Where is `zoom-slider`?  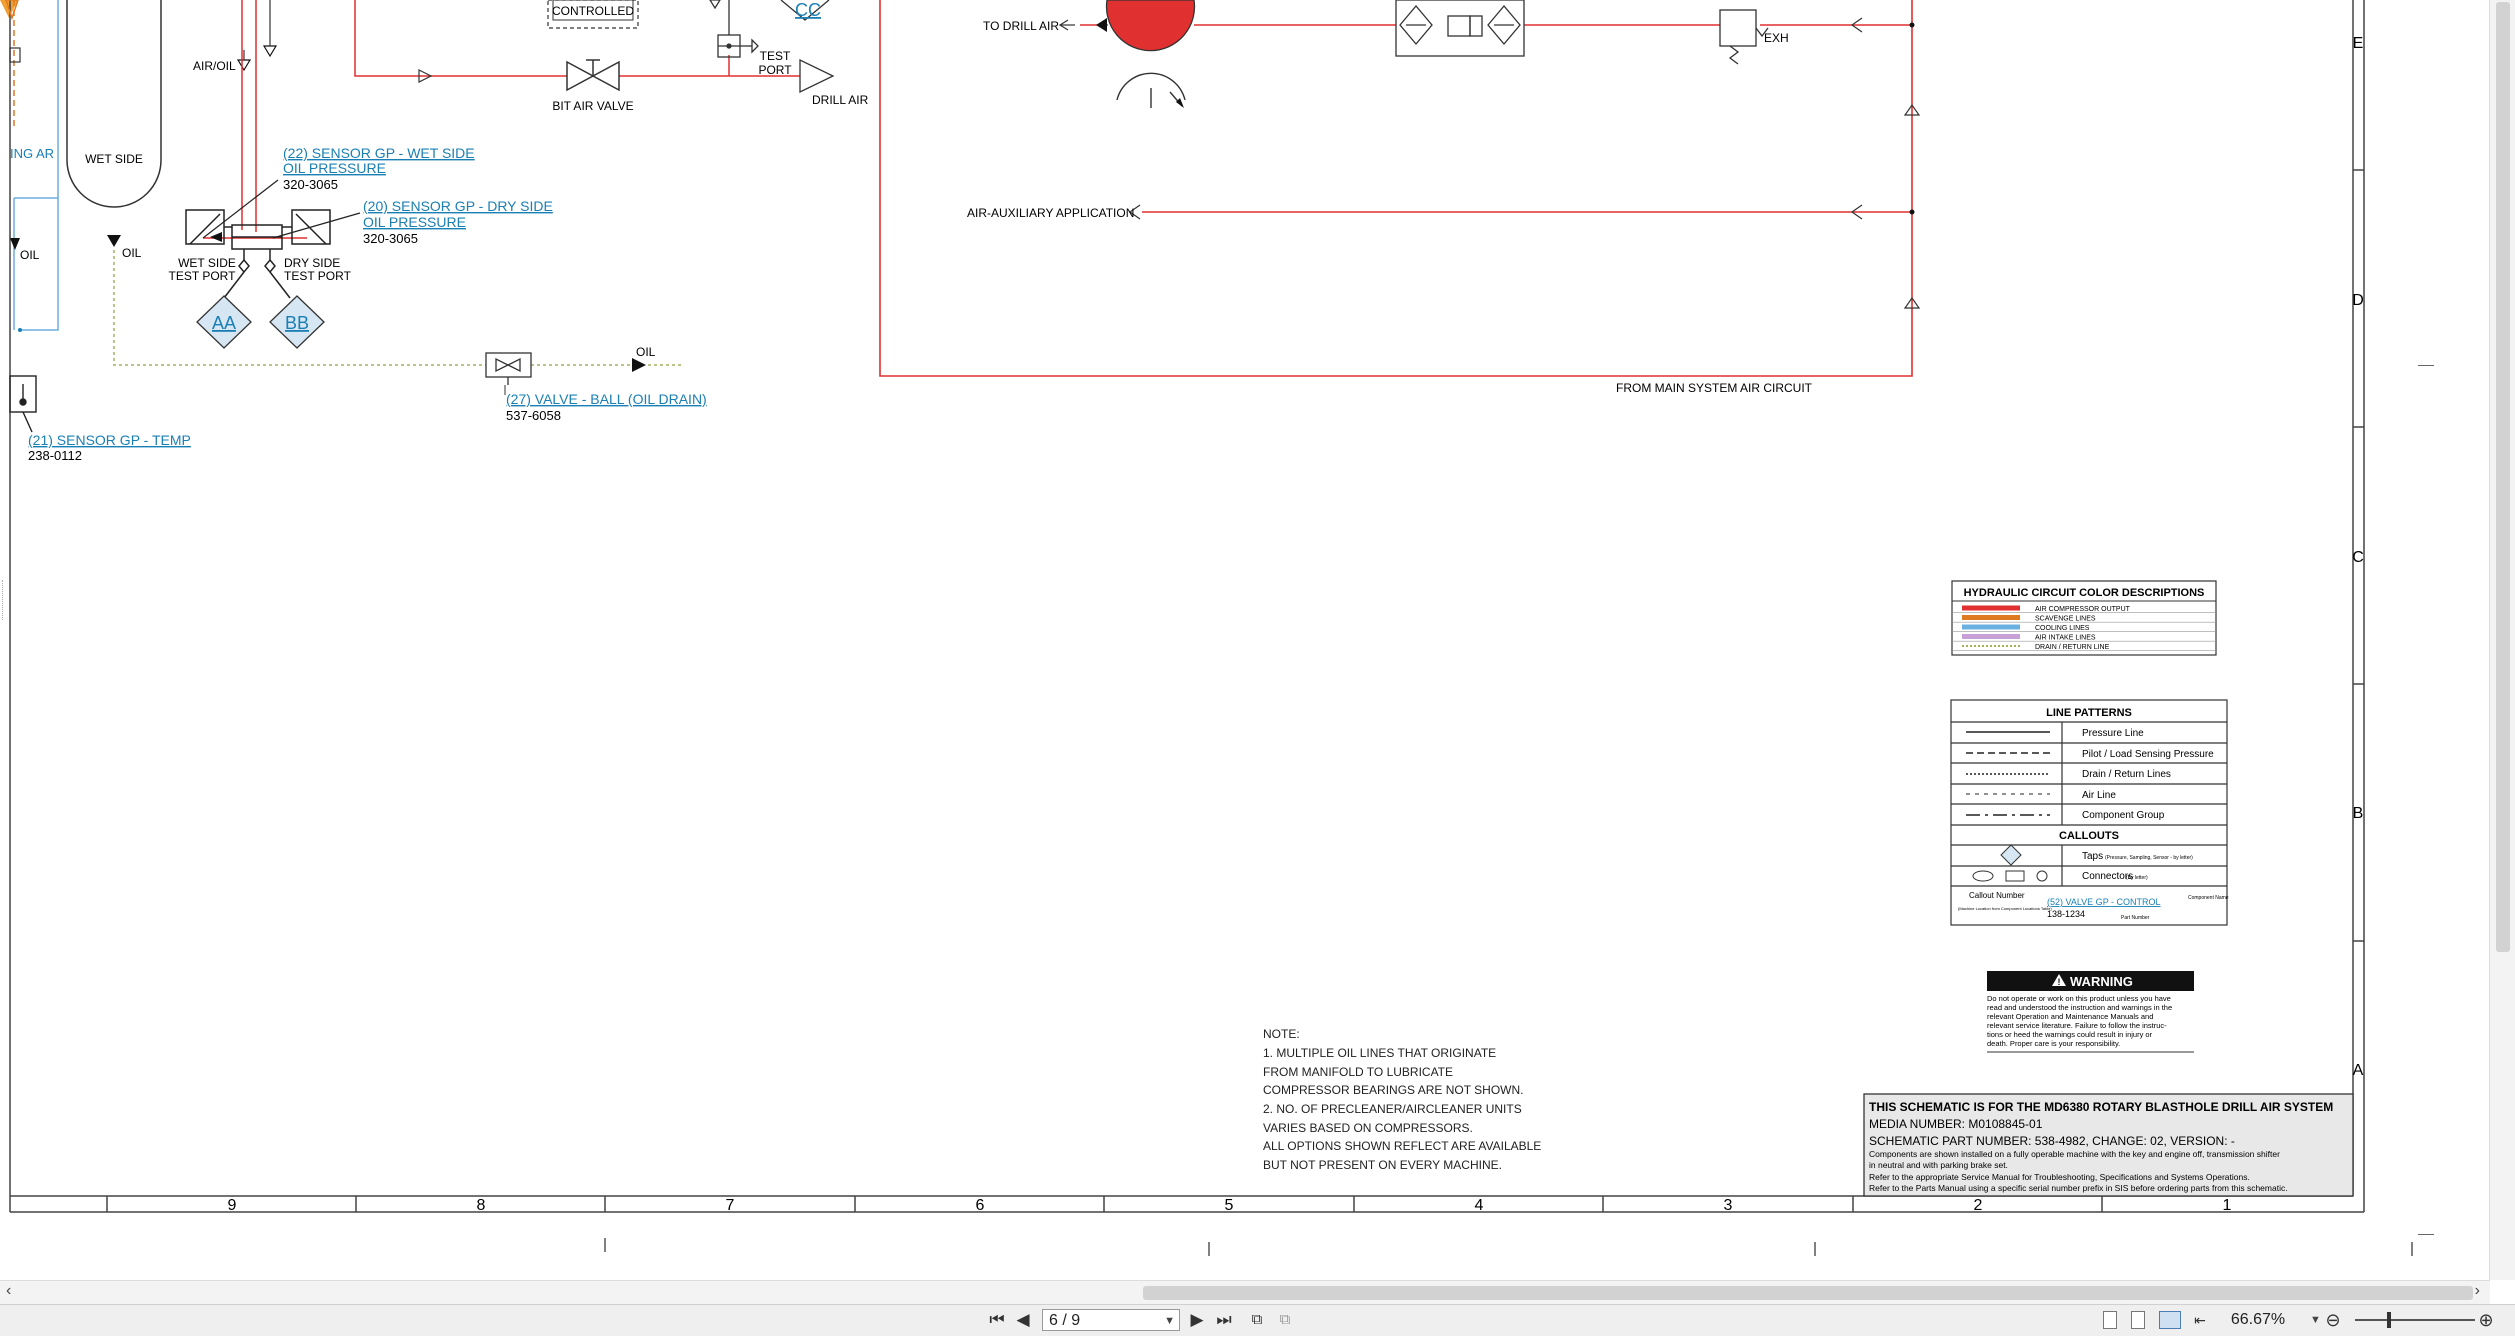
zoom-slider is located at coordinates (2415, 1320).